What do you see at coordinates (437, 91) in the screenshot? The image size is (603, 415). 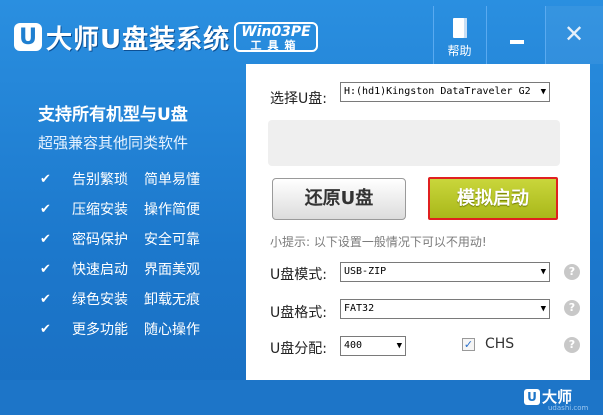 I see `usb-drive-value: H:(hd1)Kingston DataTraveler G2` at bounding box center [437, 91].